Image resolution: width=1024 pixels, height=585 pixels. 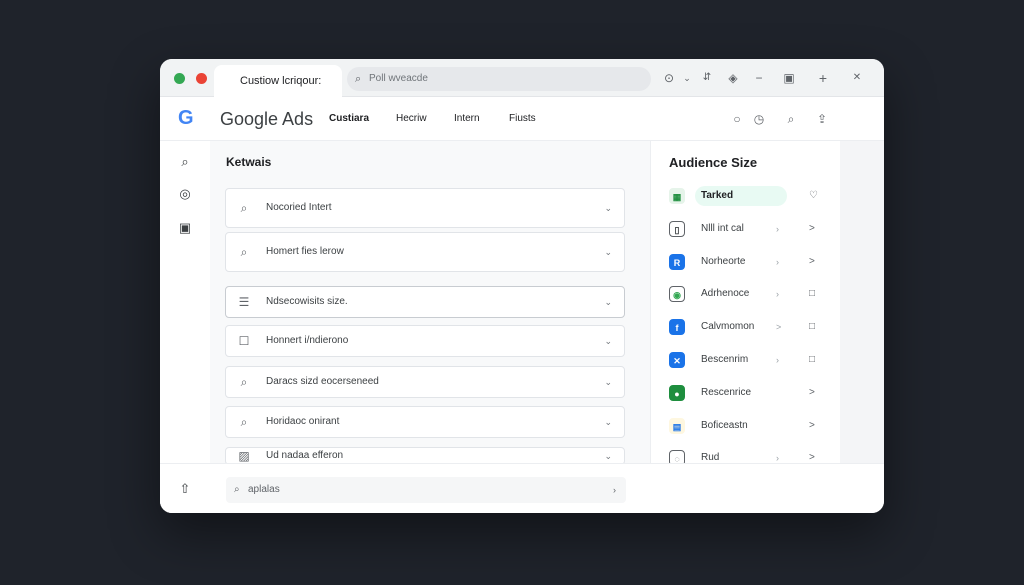 I want to click on audience-item: ✕ Bescenrim › □, so click(x=746, y=360).